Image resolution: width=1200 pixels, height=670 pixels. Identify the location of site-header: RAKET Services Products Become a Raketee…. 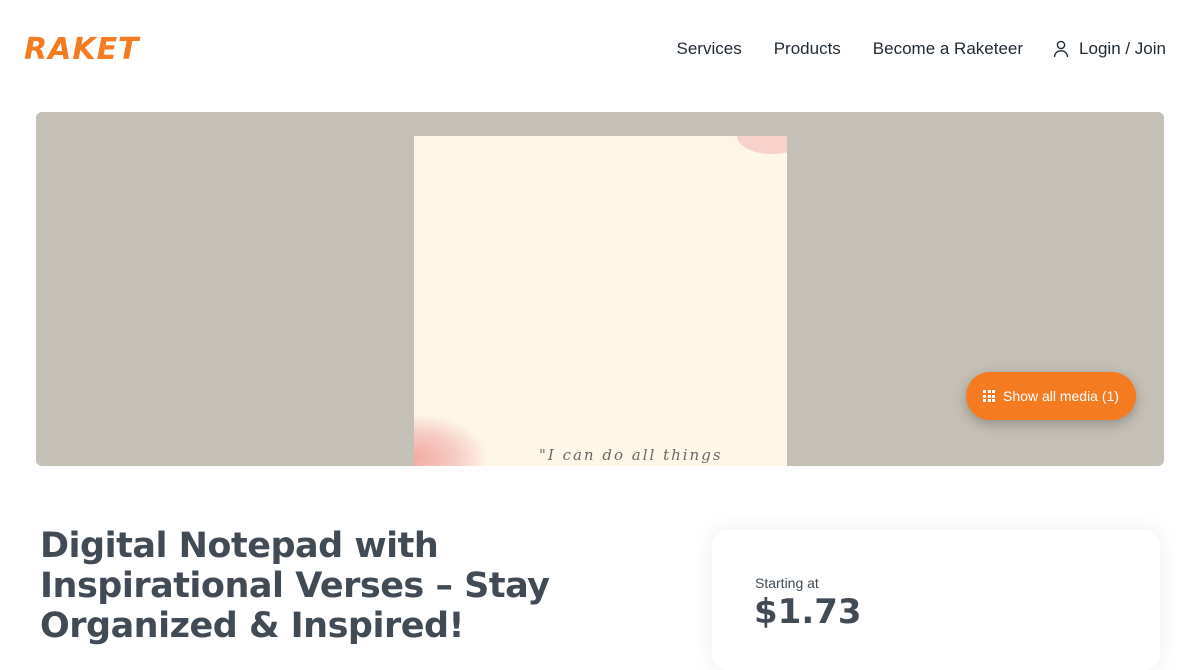
(600, 50).